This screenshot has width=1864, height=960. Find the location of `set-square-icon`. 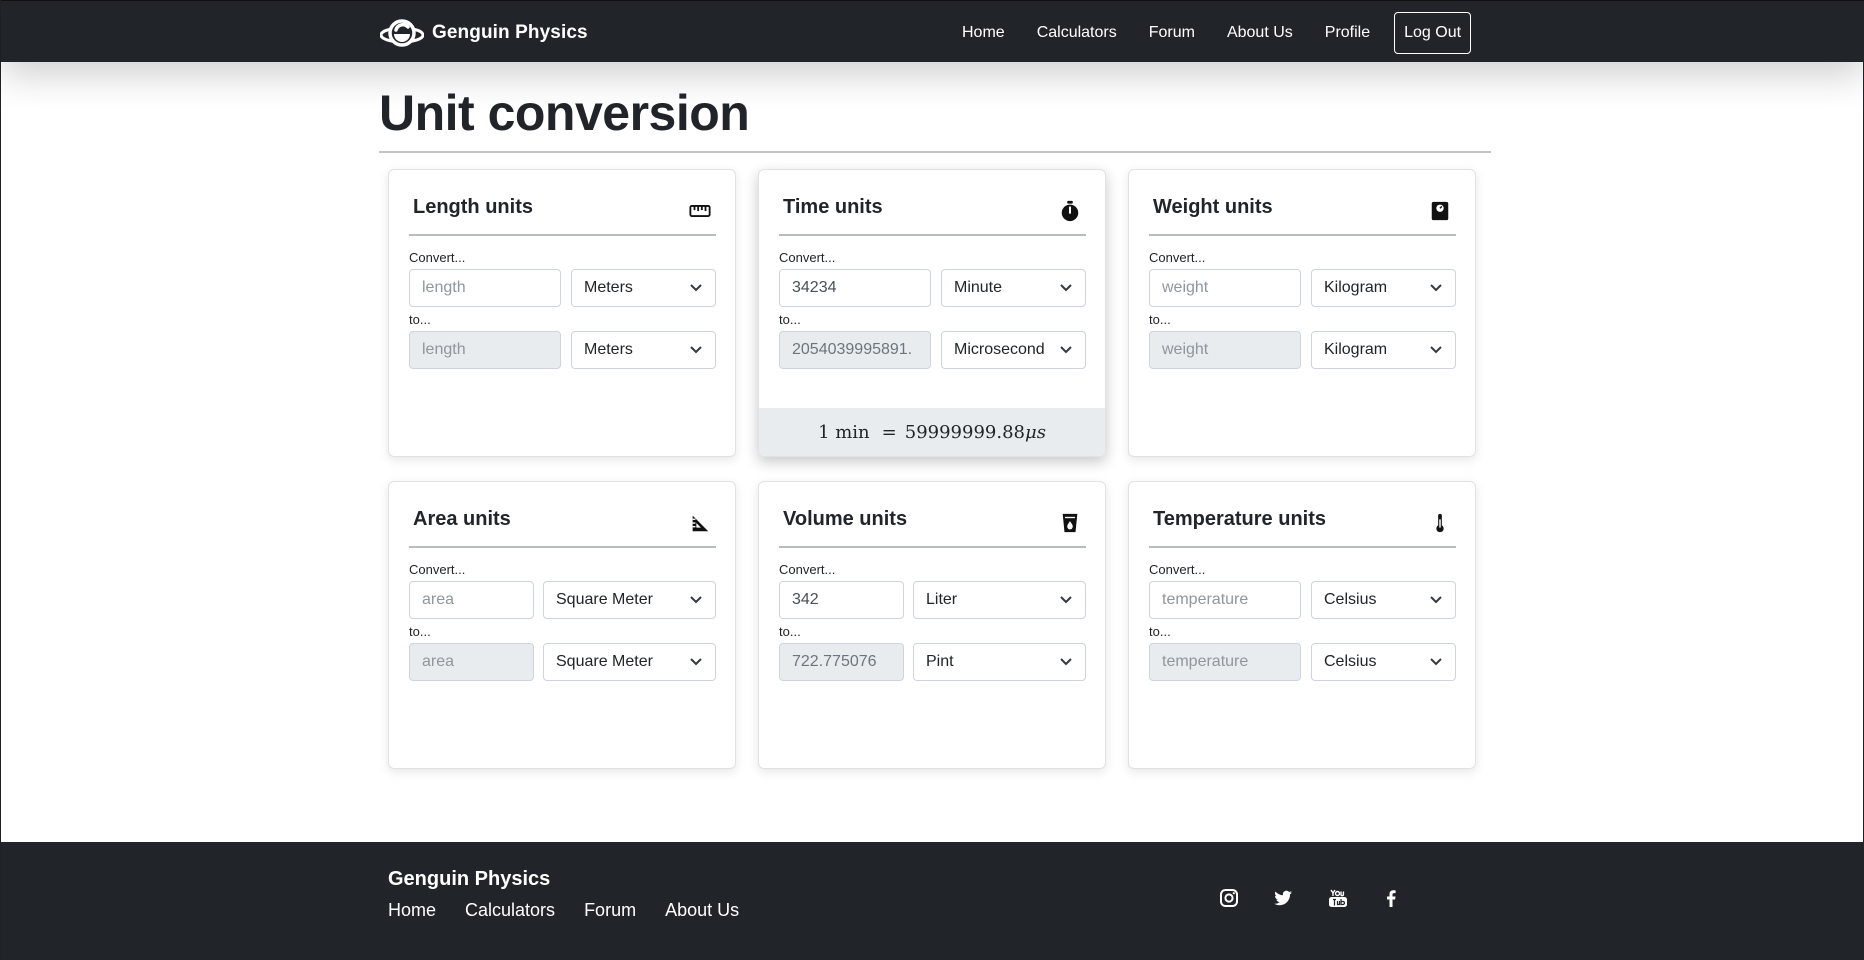

set-square-icon is located at coordinates (700, 523).